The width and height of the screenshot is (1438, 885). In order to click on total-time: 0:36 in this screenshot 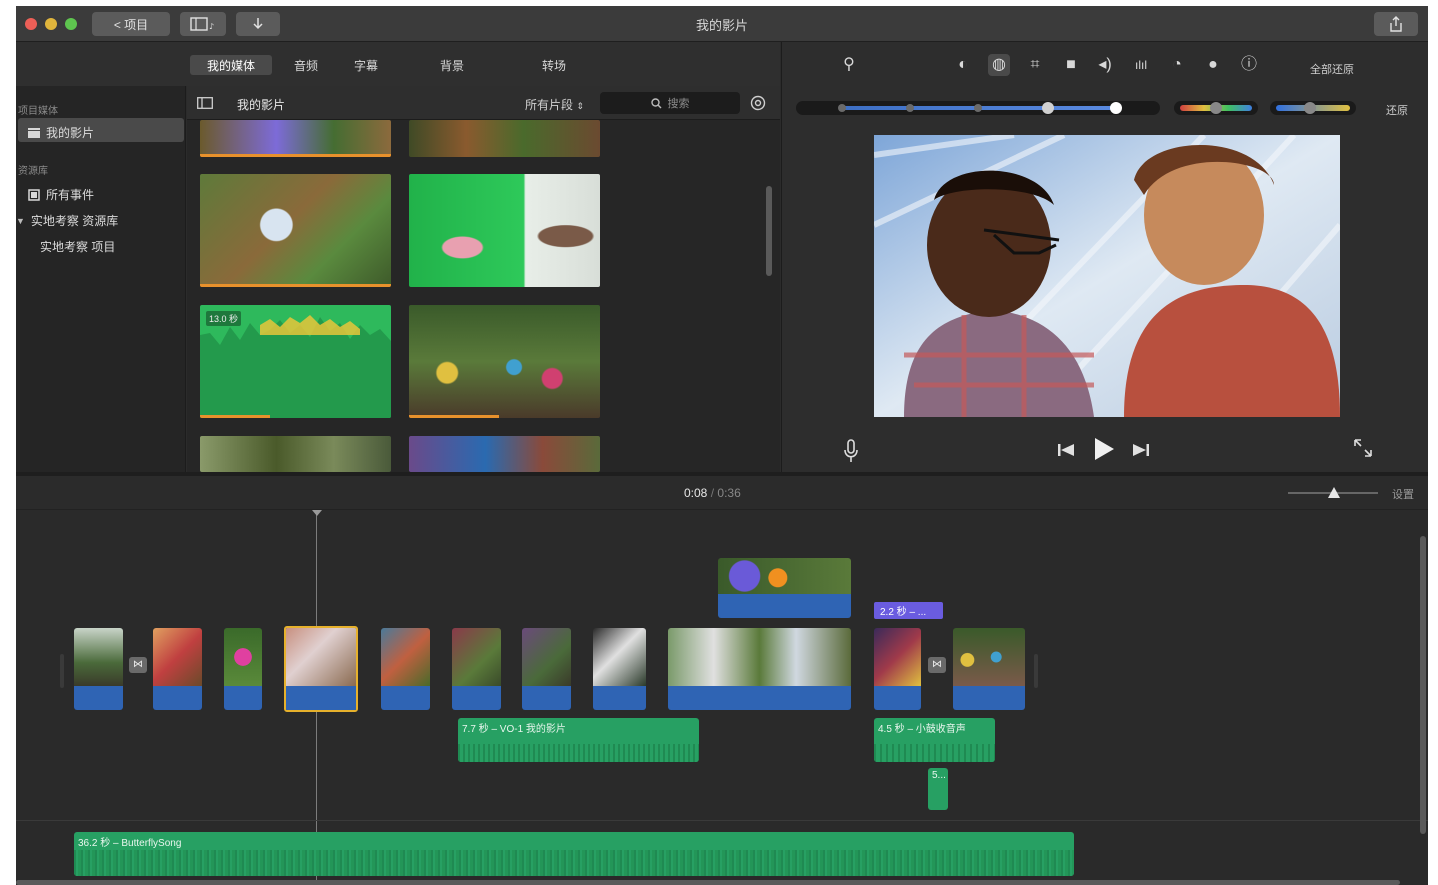, I will do `click(729, 493)`.